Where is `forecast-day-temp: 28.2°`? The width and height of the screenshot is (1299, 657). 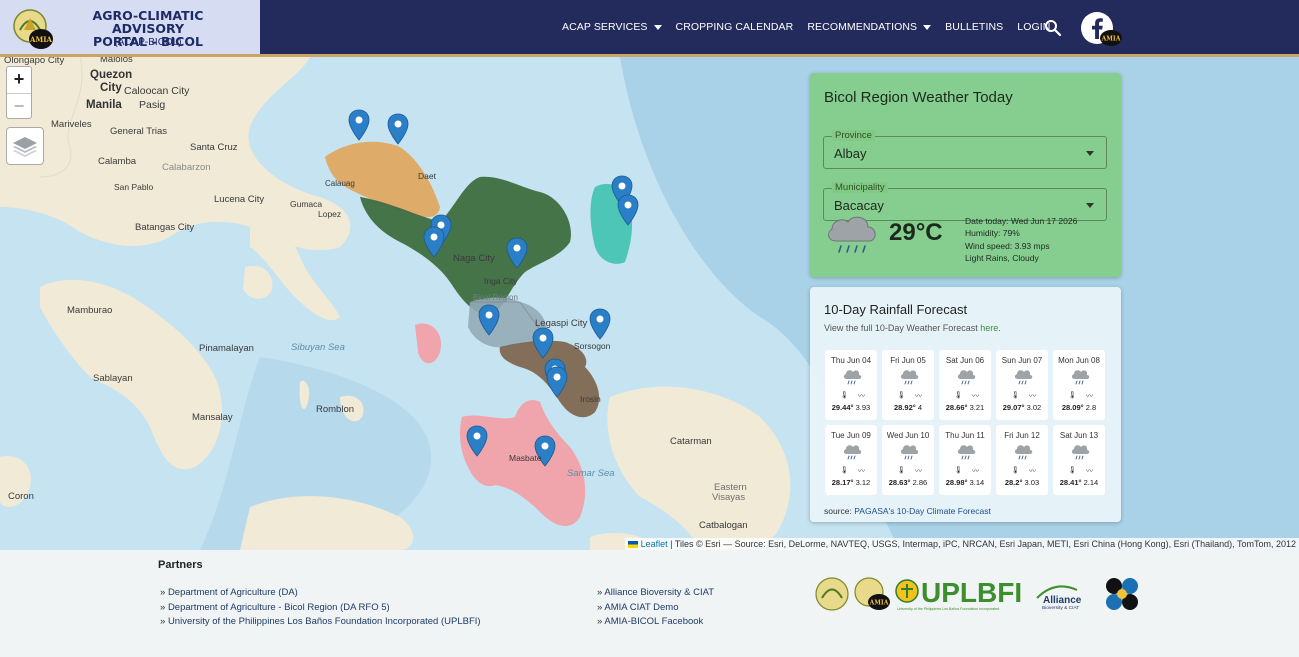 forecast-day-temp: 28.2° is located at coordinates (1013, 482).